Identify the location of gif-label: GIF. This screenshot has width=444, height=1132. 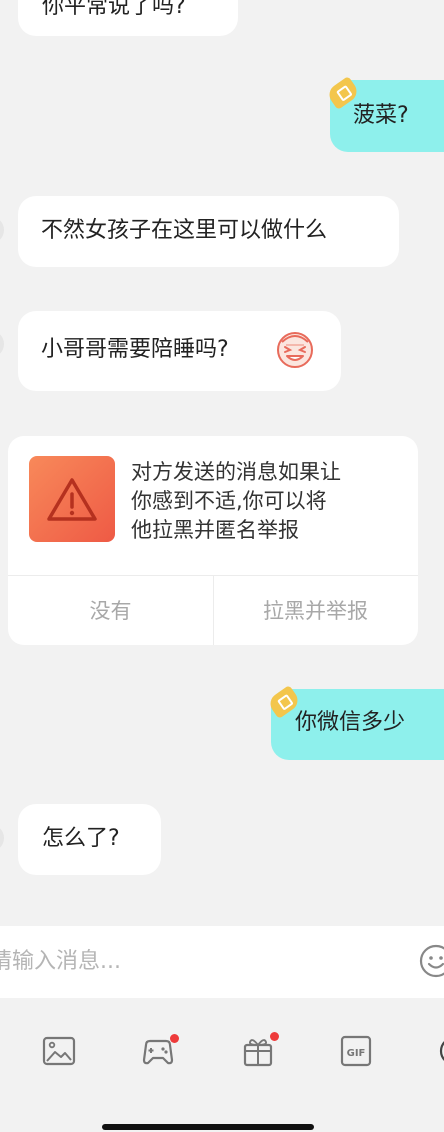
(356, 1053).